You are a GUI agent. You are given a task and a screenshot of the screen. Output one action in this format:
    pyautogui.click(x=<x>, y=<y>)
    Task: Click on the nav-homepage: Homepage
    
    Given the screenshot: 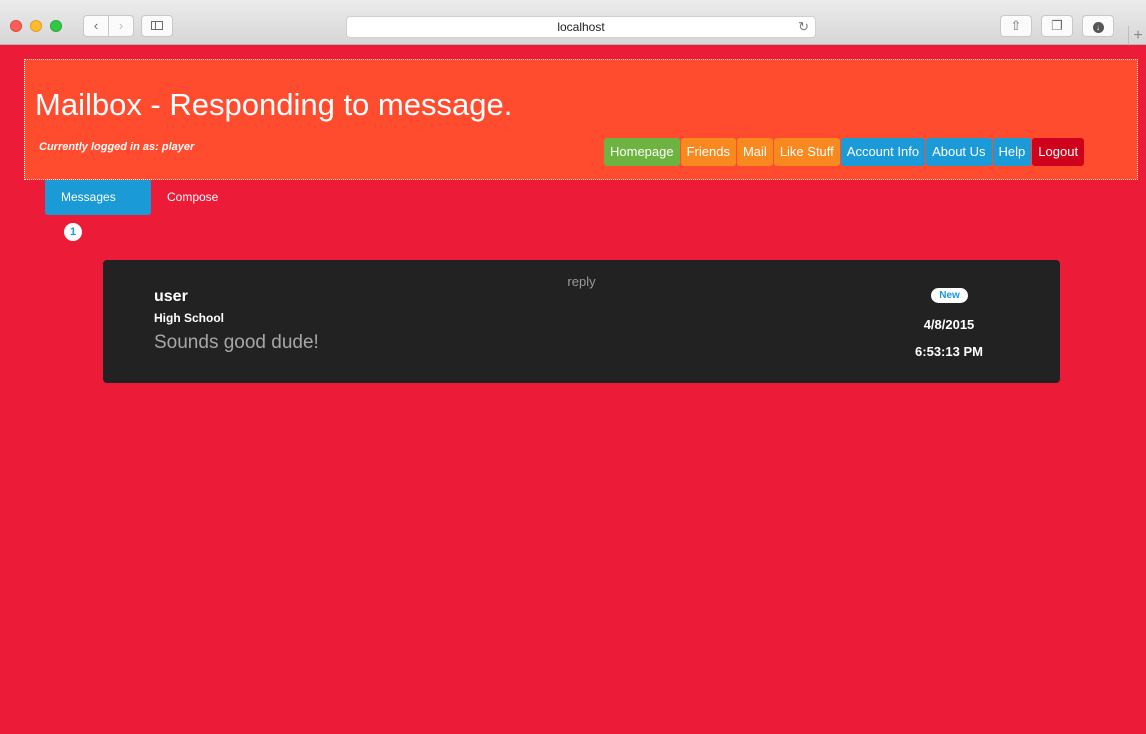 What is the action you would take?
    pyautogui.click(x=642, y=152)
    